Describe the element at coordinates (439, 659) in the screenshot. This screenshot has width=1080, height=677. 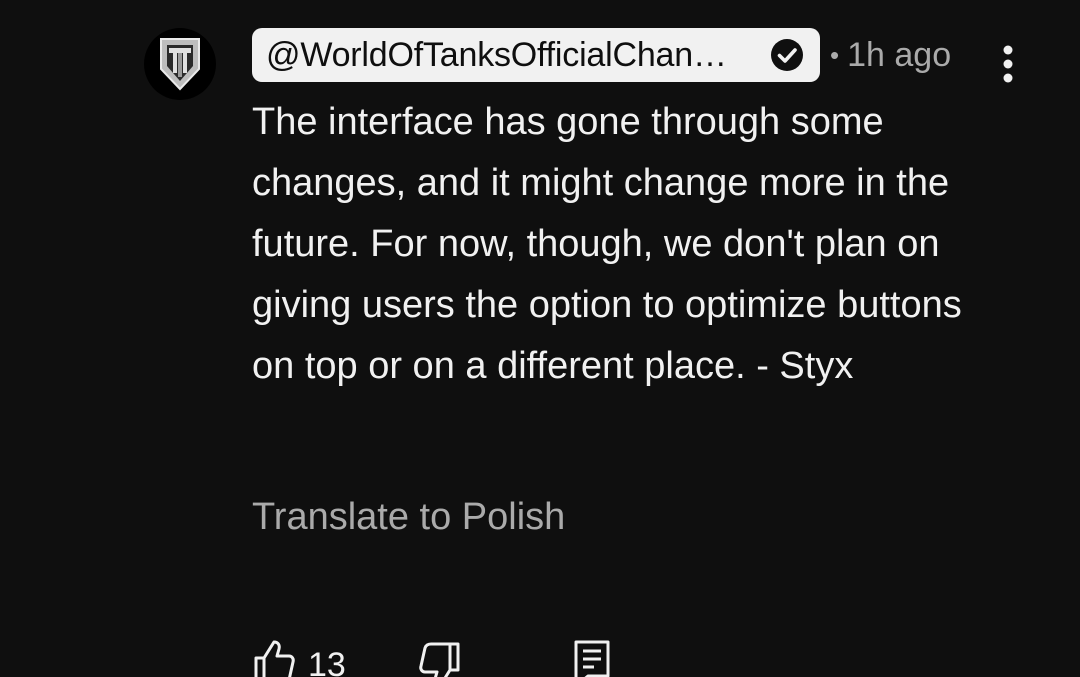
I see `thumbs-down-icon` at that location.